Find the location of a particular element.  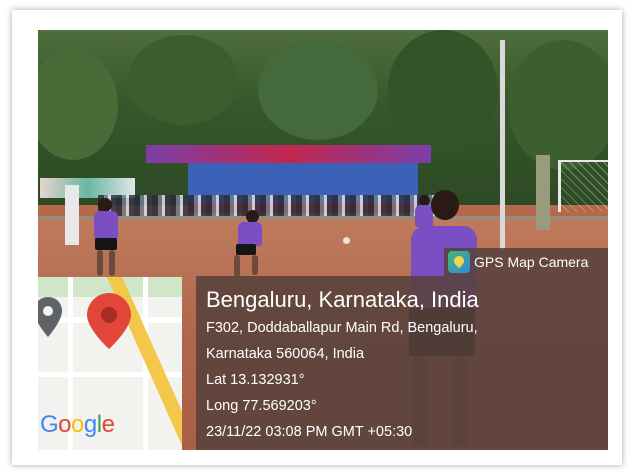

address-line-2: Karnataka 560064, India is located at coordinates (285, 354).